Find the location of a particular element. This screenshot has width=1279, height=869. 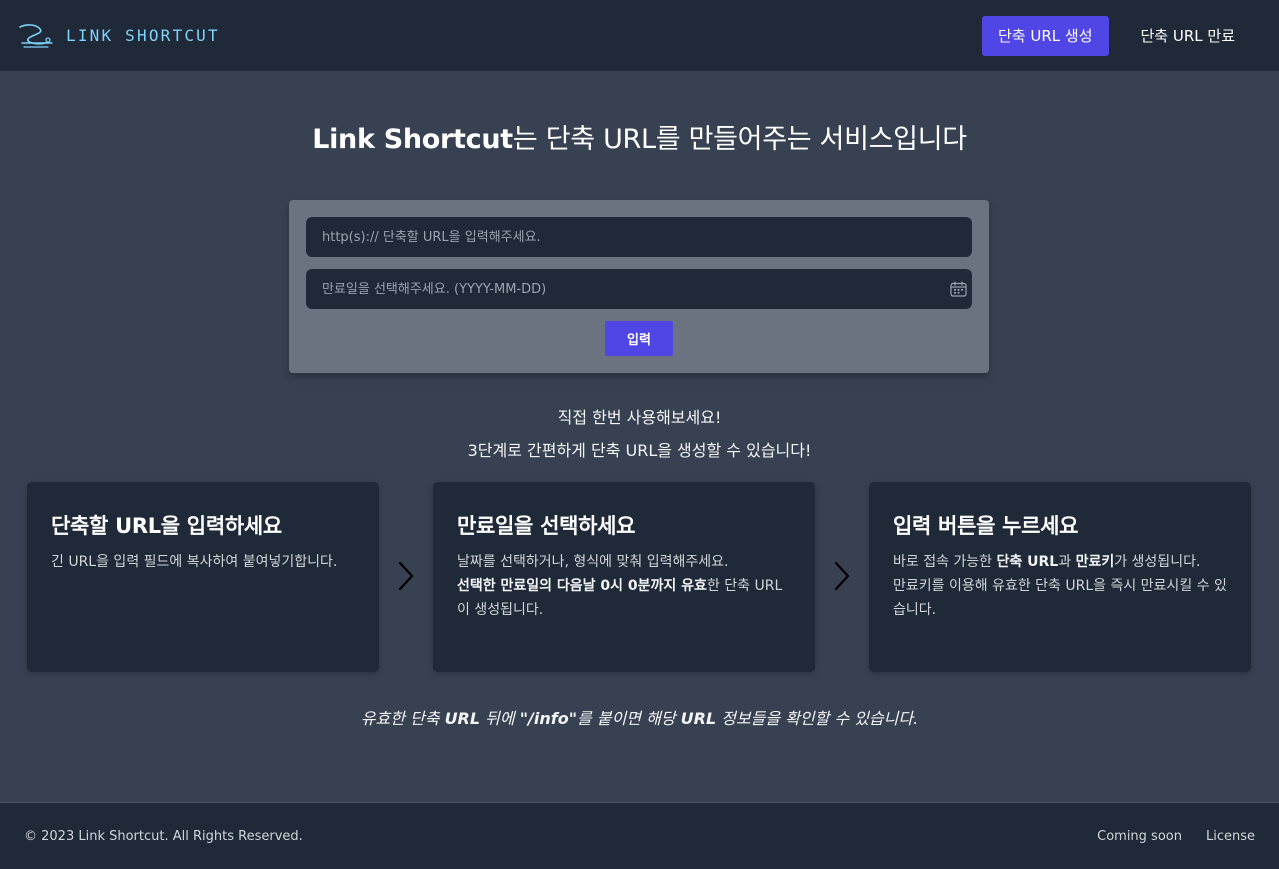

info-note-mid1: 뒤에 is located at coordinates (500, 718).